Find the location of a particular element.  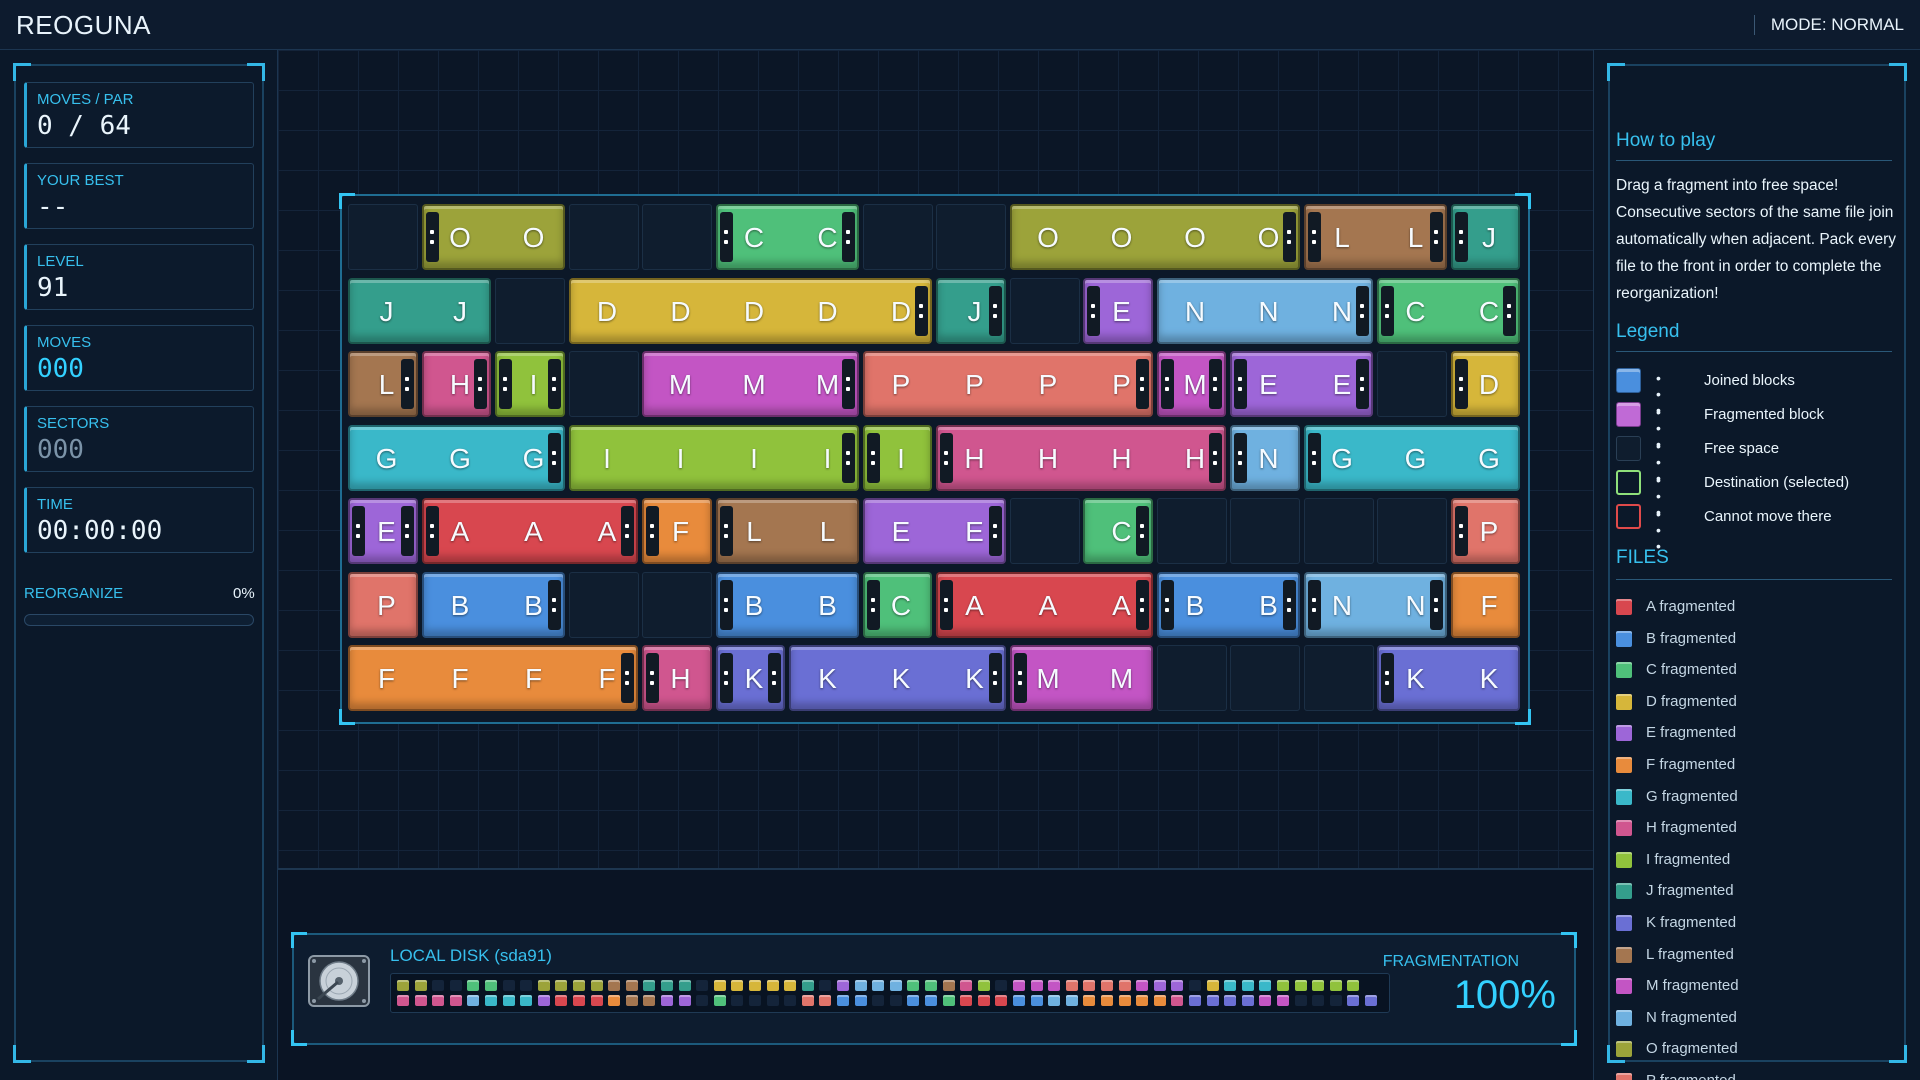

sector-letter: A is located at coordinates (533, 531).